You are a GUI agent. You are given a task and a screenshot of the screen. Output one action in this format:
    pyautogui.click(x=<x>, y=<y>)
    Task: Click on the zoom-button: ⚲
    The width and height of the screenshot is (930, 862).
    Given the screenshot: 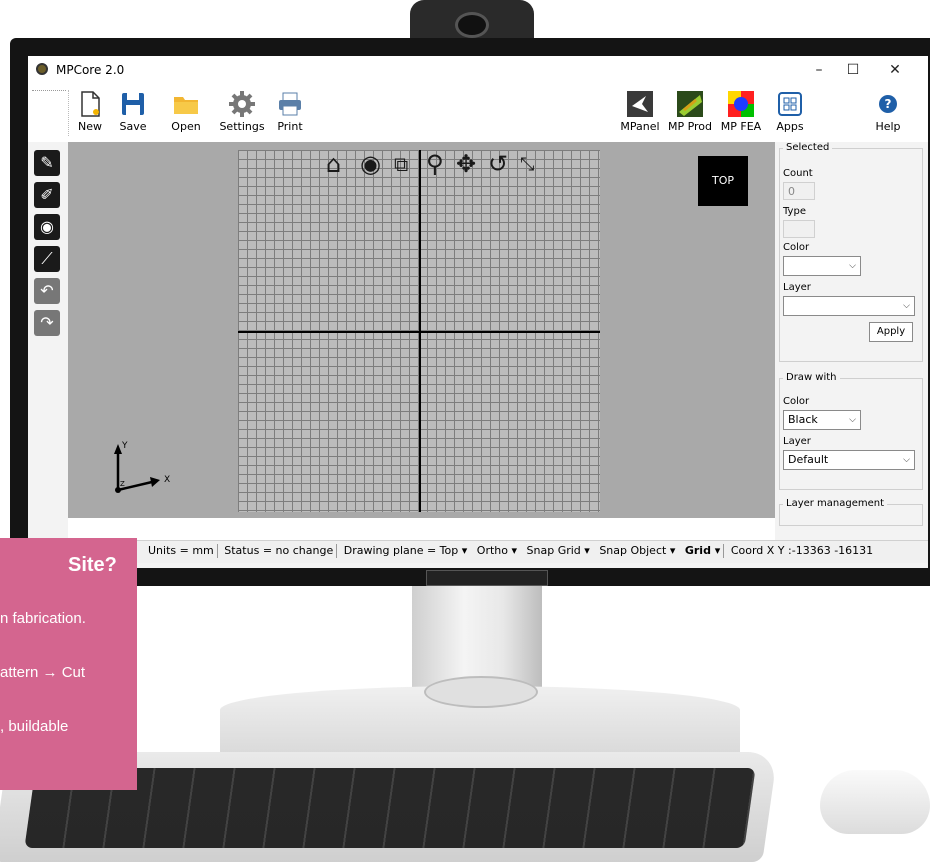 What is the action you would take?
    pyautogui.click(x=435, y=164)
    